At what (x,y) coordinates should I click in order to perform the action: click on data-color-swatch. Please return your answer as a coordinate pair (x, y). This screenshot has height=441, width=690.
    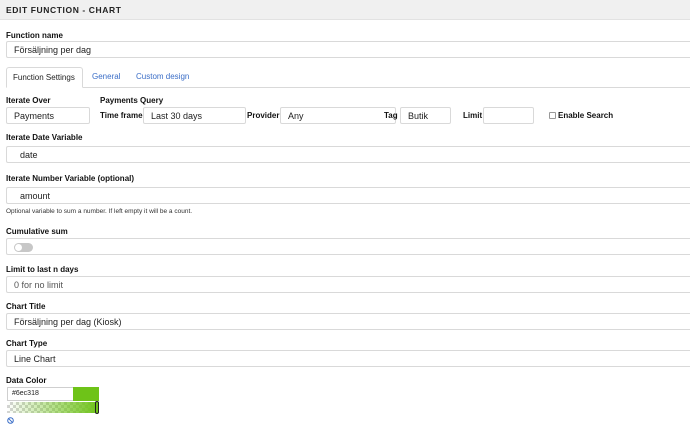
    Looking at the image, I should click on (86, 394).